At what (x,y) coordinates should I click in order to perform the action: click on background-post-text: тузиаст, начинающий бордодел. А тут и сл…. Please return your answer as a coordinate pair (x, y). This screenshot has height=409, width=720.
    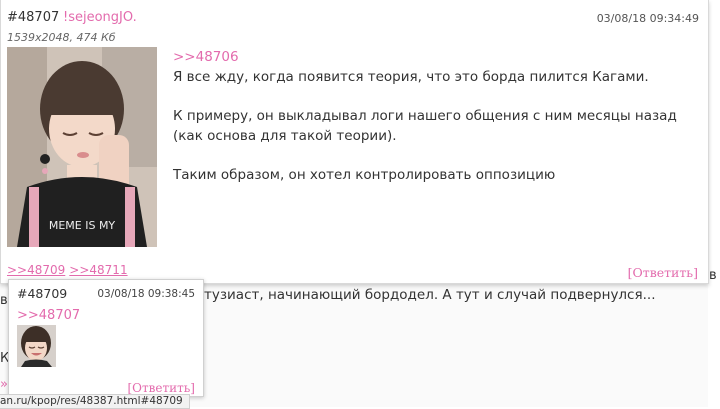
    Looking at the image, I should click on (430, 295).